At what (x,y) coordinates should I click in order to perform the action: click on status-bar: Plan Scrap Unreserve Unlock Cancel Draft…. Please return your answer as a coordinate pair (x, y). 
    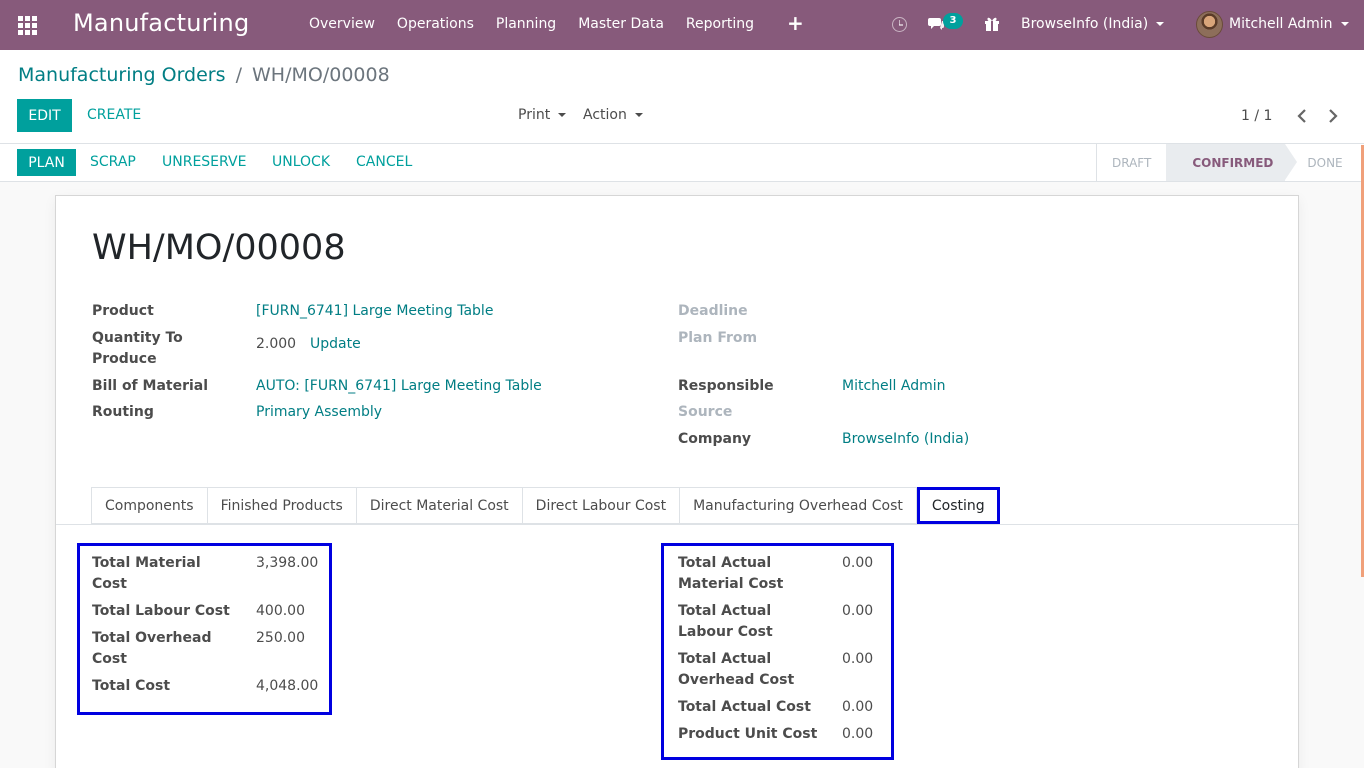
    Looking at the image, I should click on (682, 163).